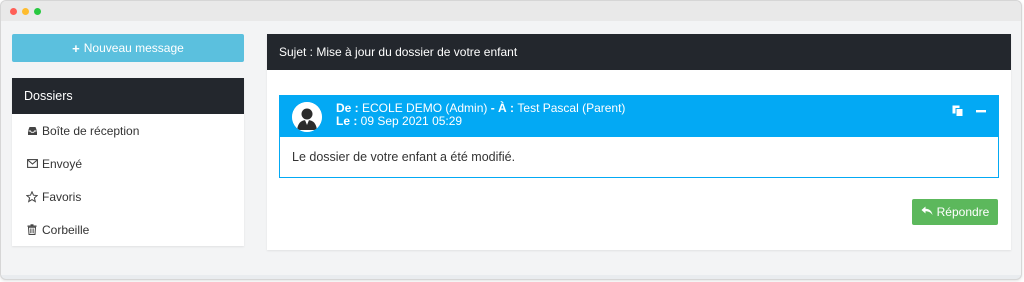  I want to click on minimize-window-button, so click(25, 11).